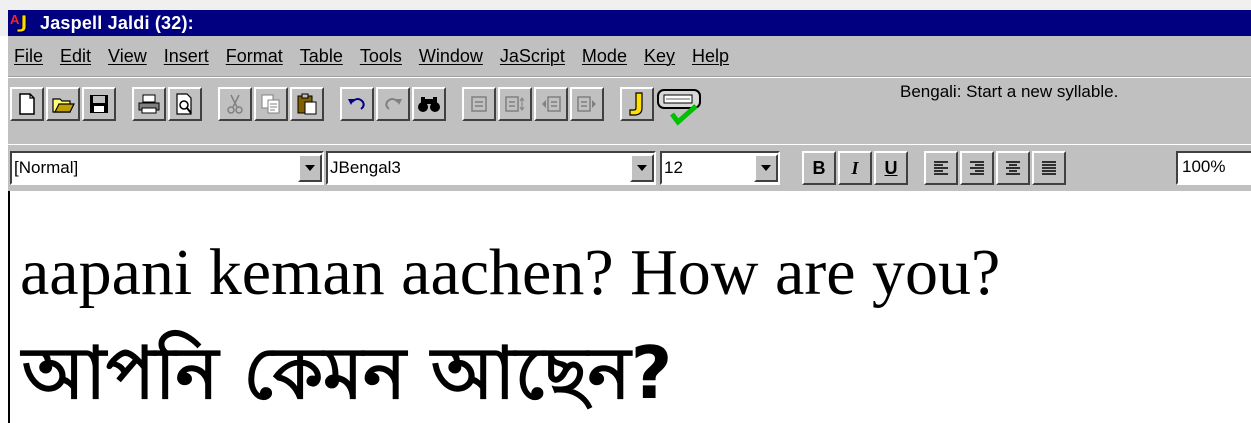 This screenshot has height=423, width=1251. What do you see at coordinates (855, 168) in the screenshot?
I see `italic-button: I` at bounding box center [855, 168].